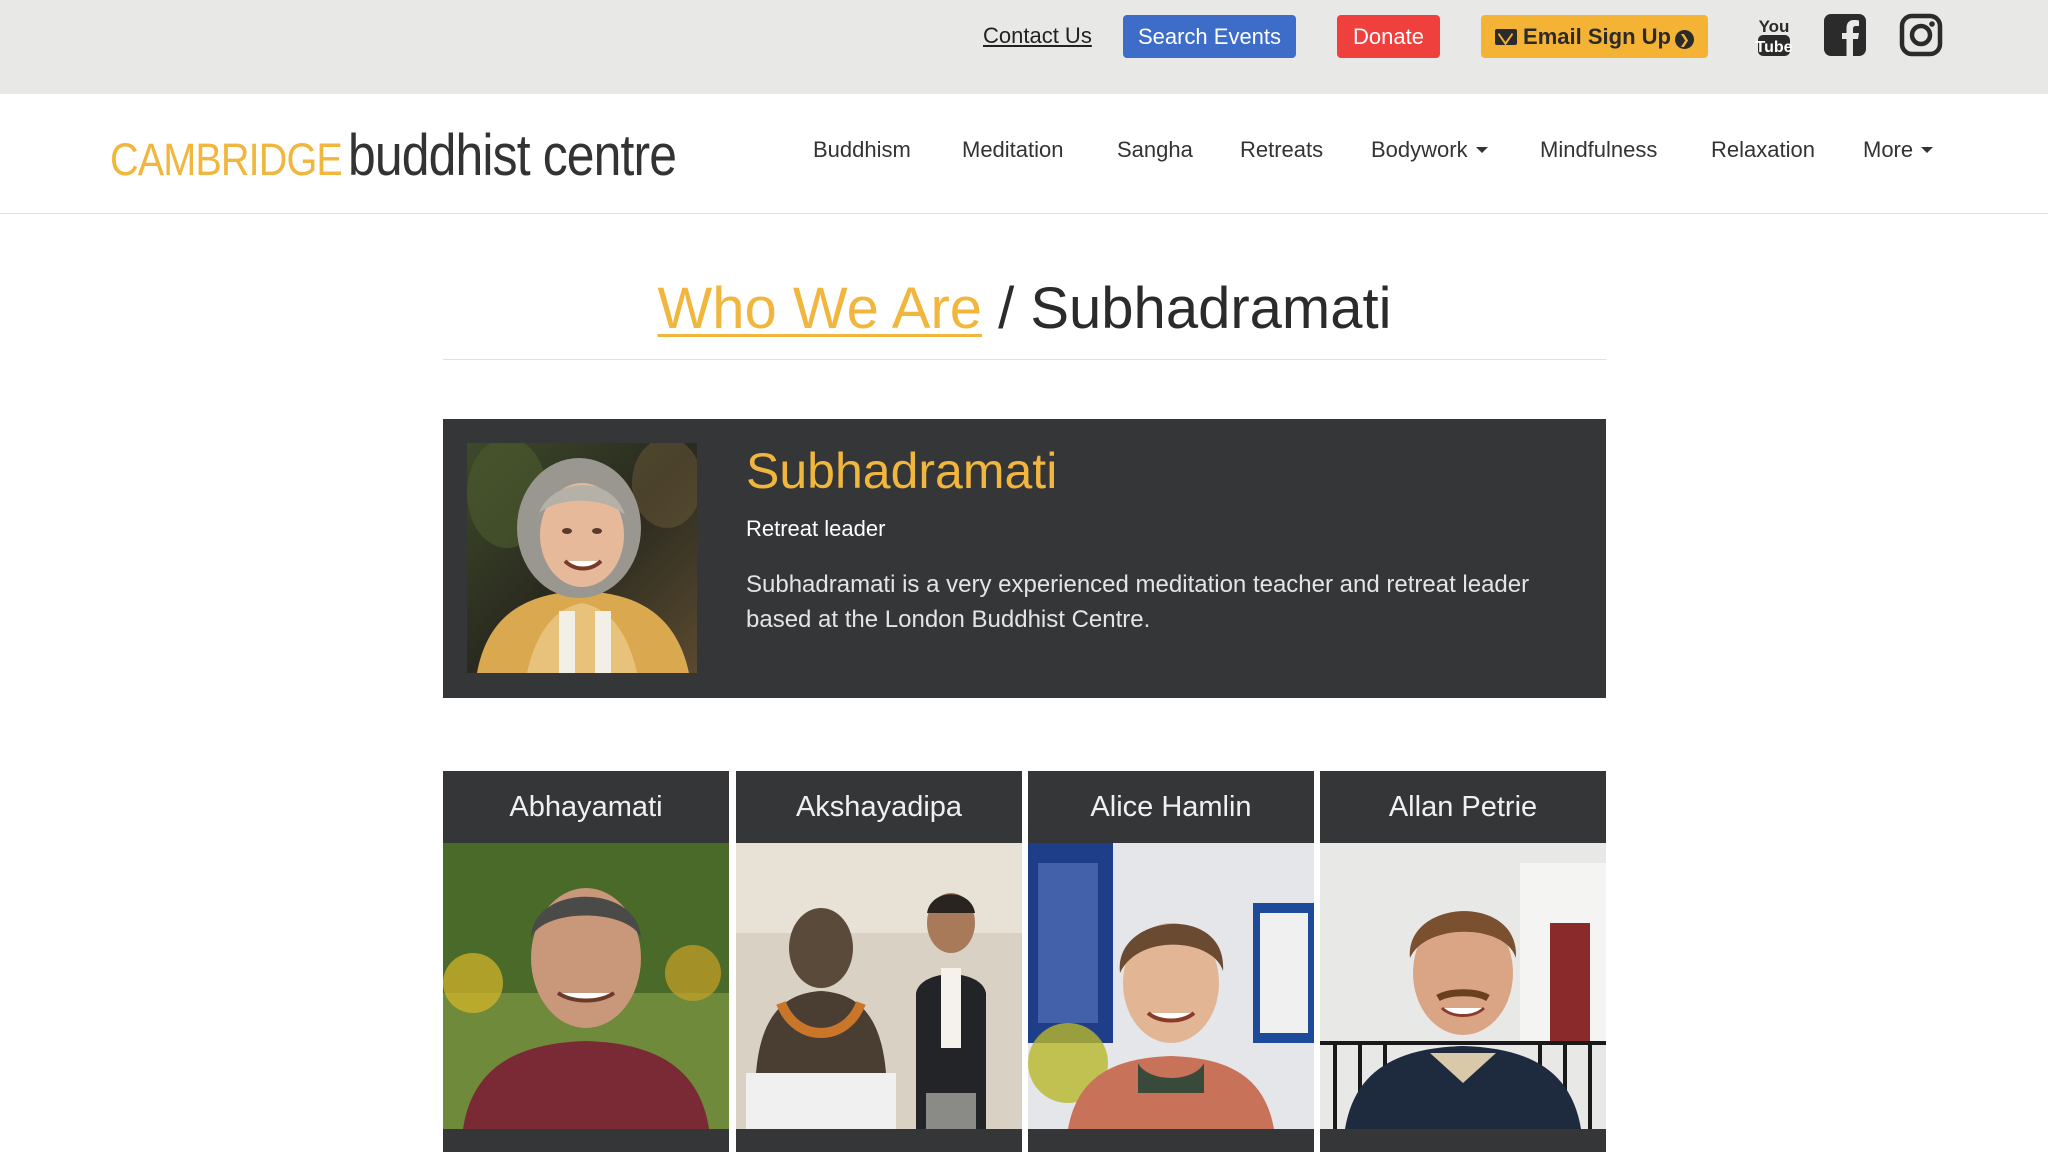  I want to click on member-card-abhayamati: Abhayamati, so click(586, 961).